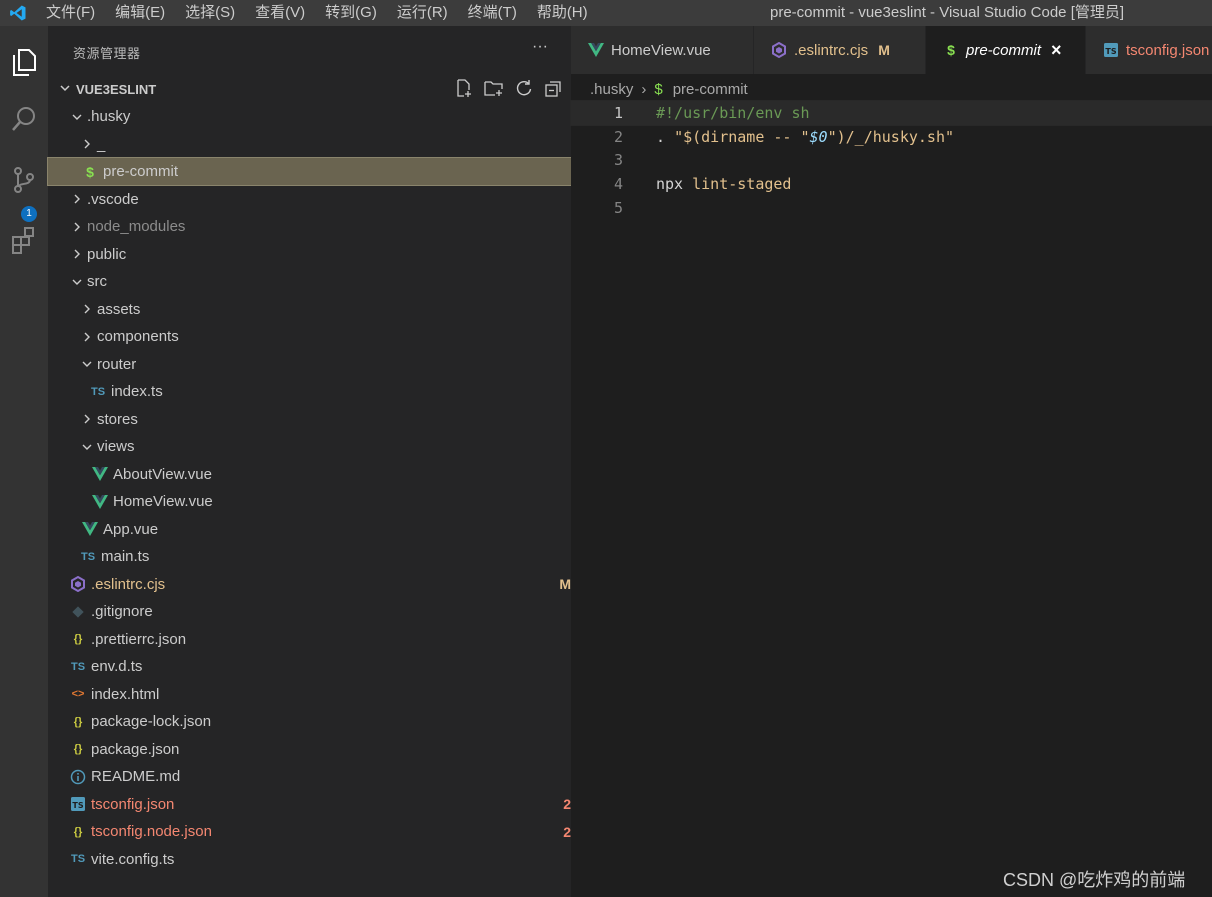 The height and width of the screenshot is (897, 1212). I want to click on search-icon, so click(24, 120).